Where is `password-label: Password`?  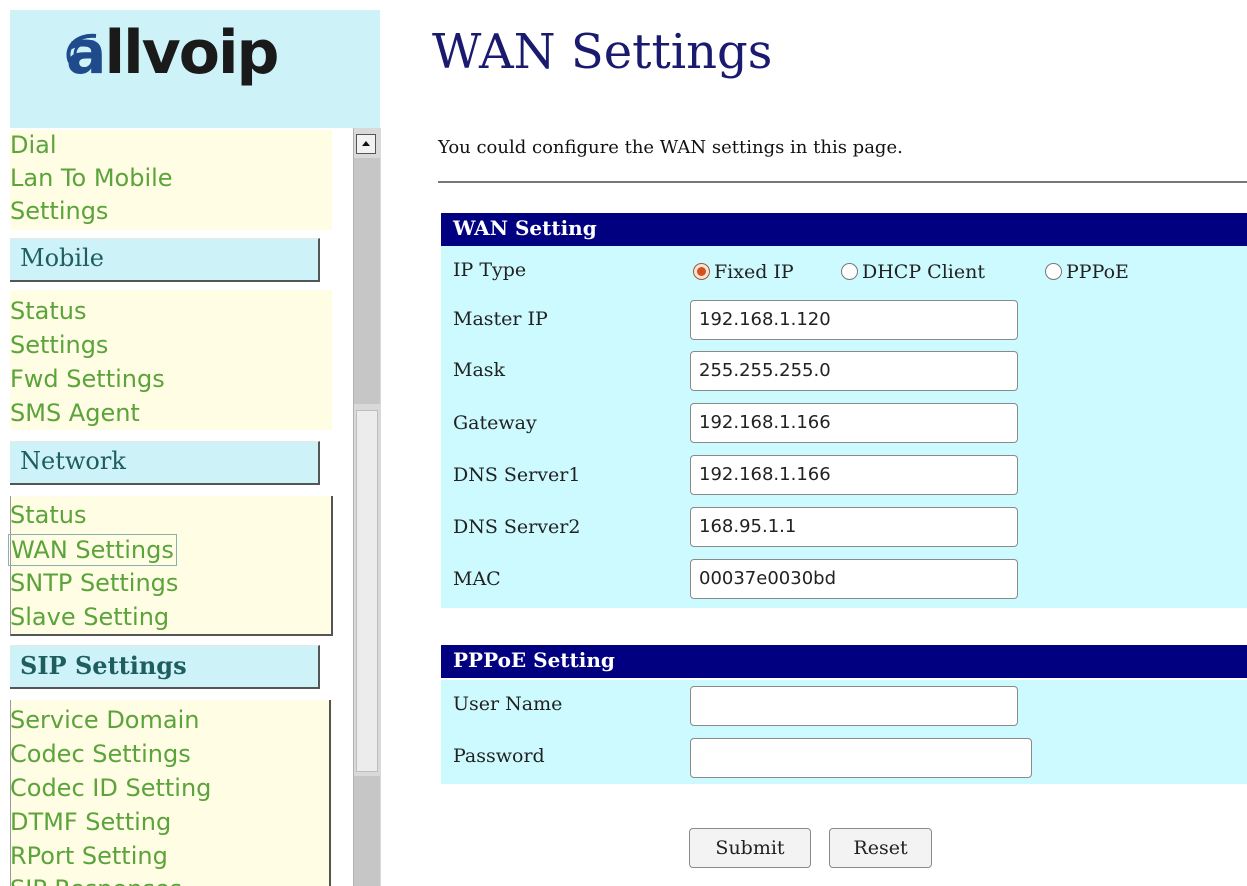 password-label: Password is located at coordinates (499, 756).